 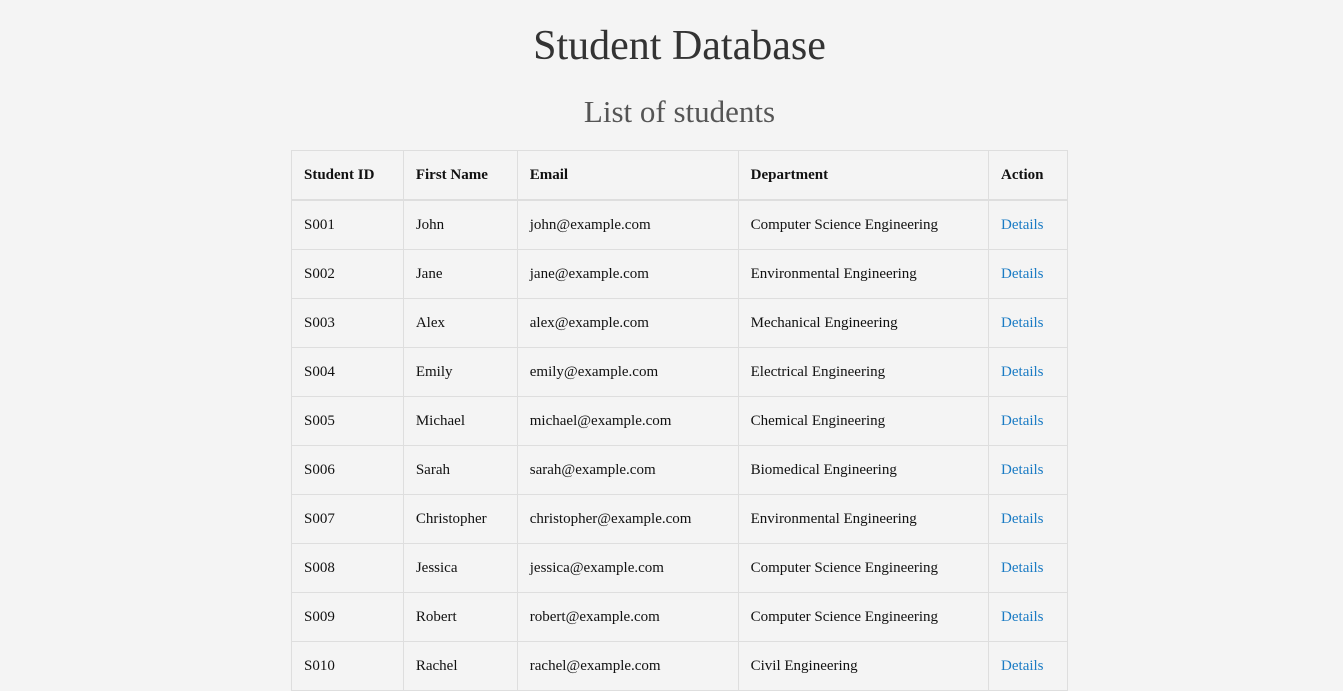 What do you see at coordinates (1028, 175) in the screenshot?
I see `header-action: Action` at bounding box center [1028, 175].